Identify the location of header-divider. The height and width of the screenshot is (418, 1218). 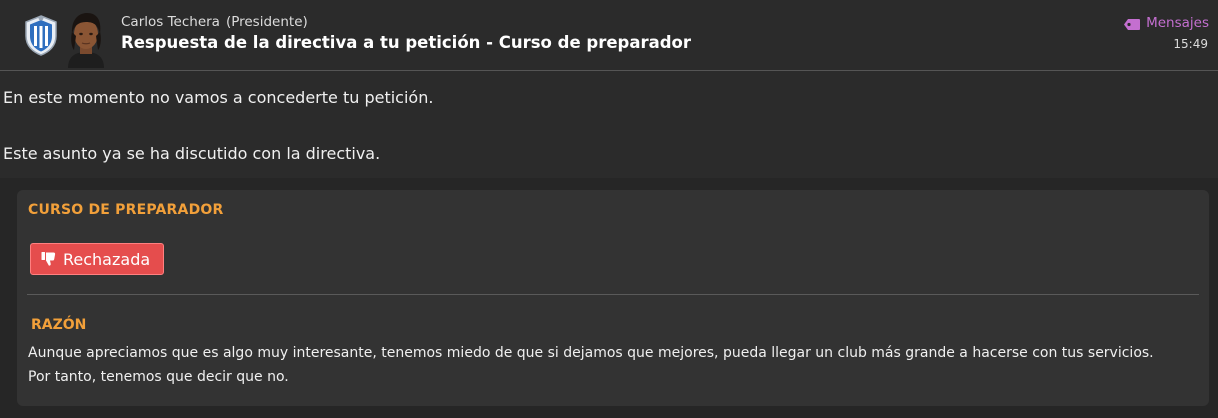
(609, 70).